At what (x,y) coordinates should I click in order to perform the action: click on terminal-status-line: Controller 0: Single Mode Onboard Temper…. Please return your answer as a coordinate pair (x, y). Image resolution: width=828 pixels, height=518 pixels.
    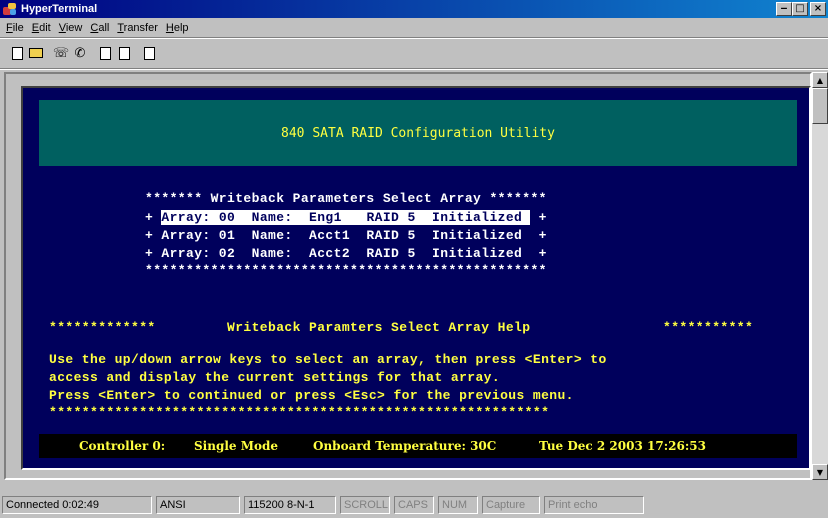
    Looking at the image, I should click on (418, 446).